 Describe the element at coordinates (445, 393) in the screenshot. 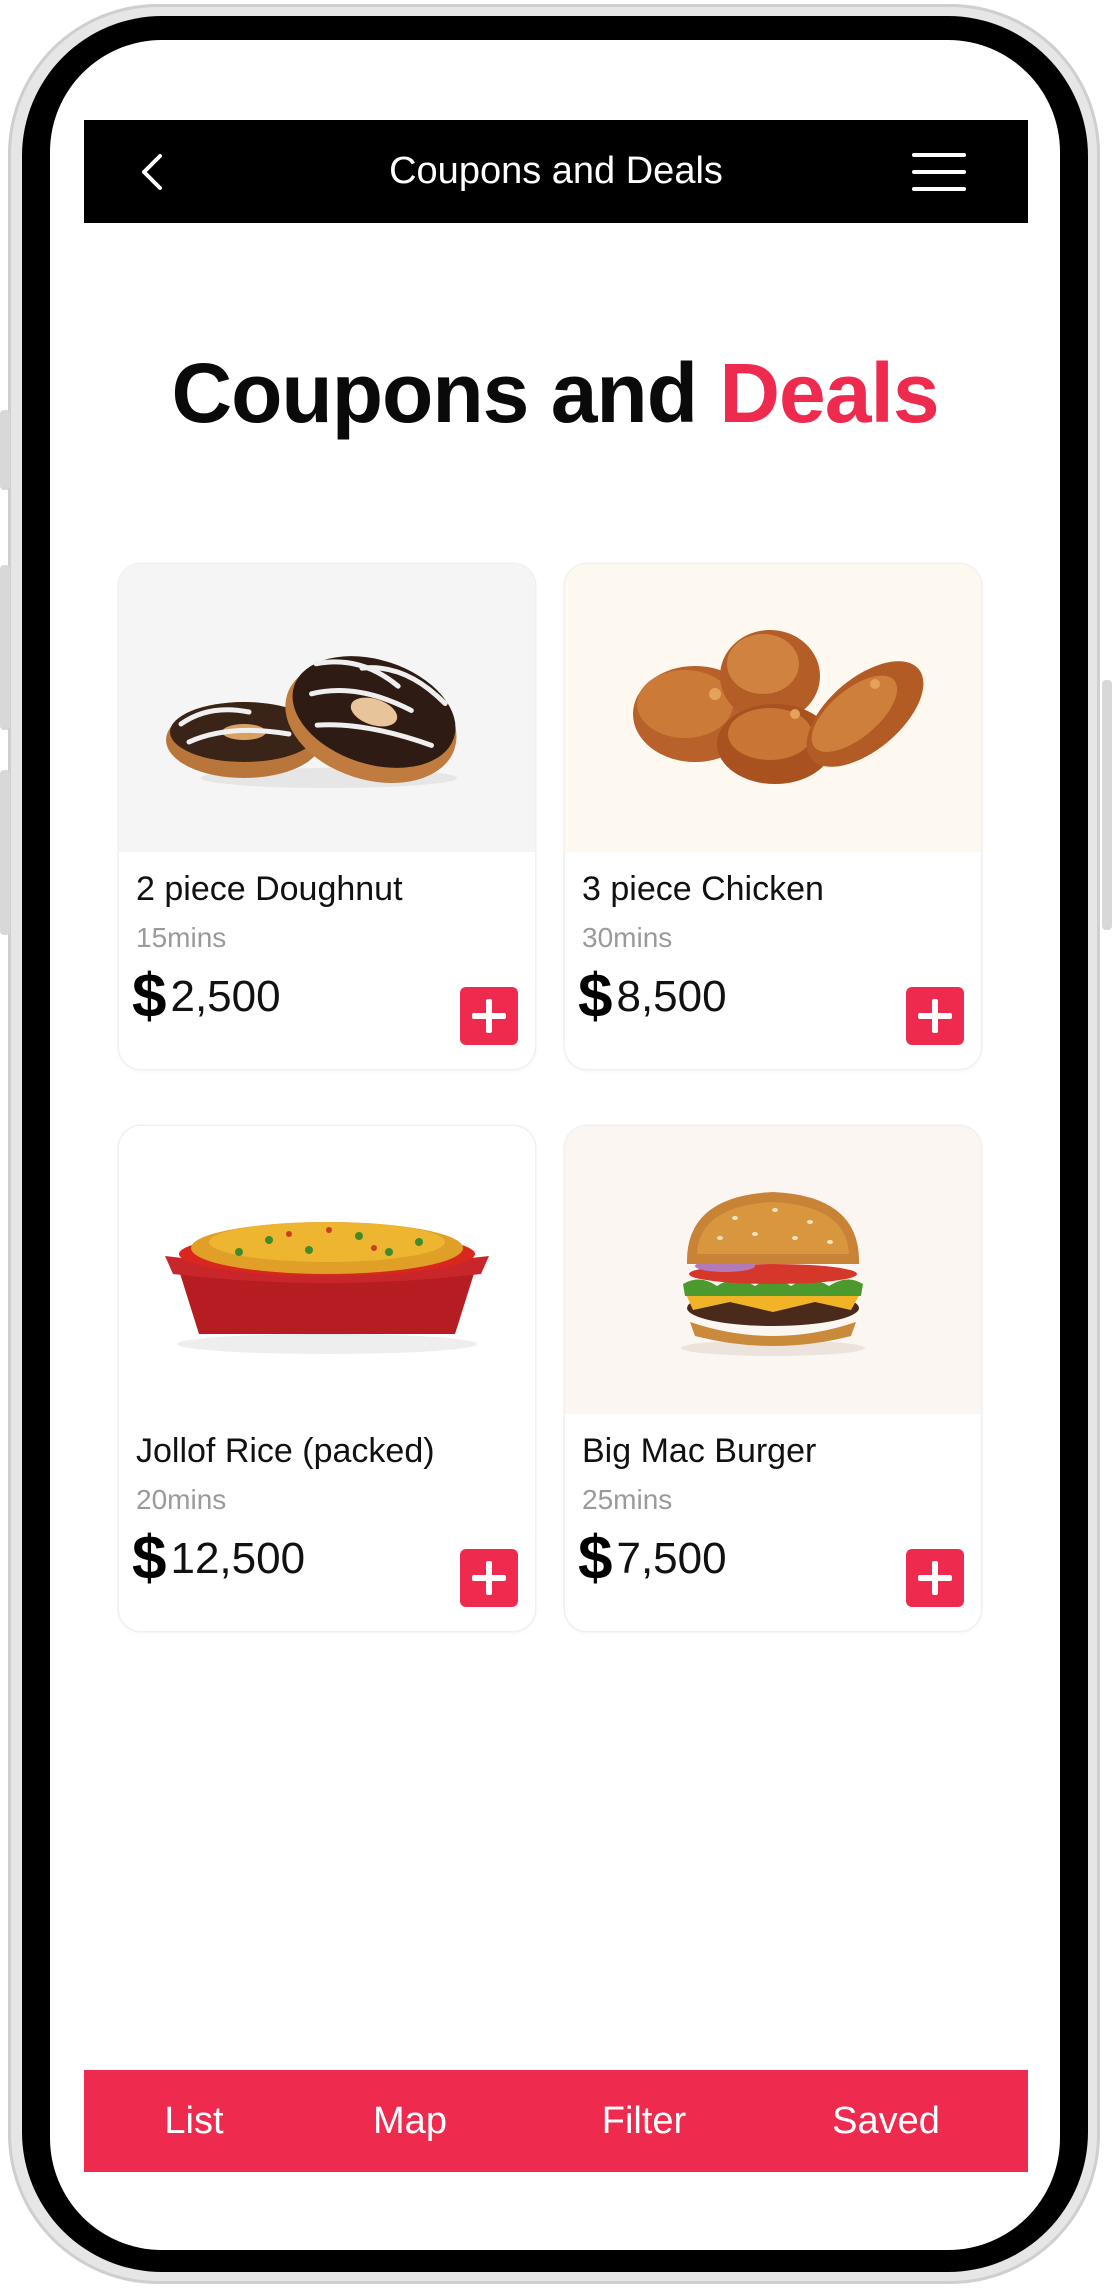

I see `page-title-main: Coupons and` at that location.